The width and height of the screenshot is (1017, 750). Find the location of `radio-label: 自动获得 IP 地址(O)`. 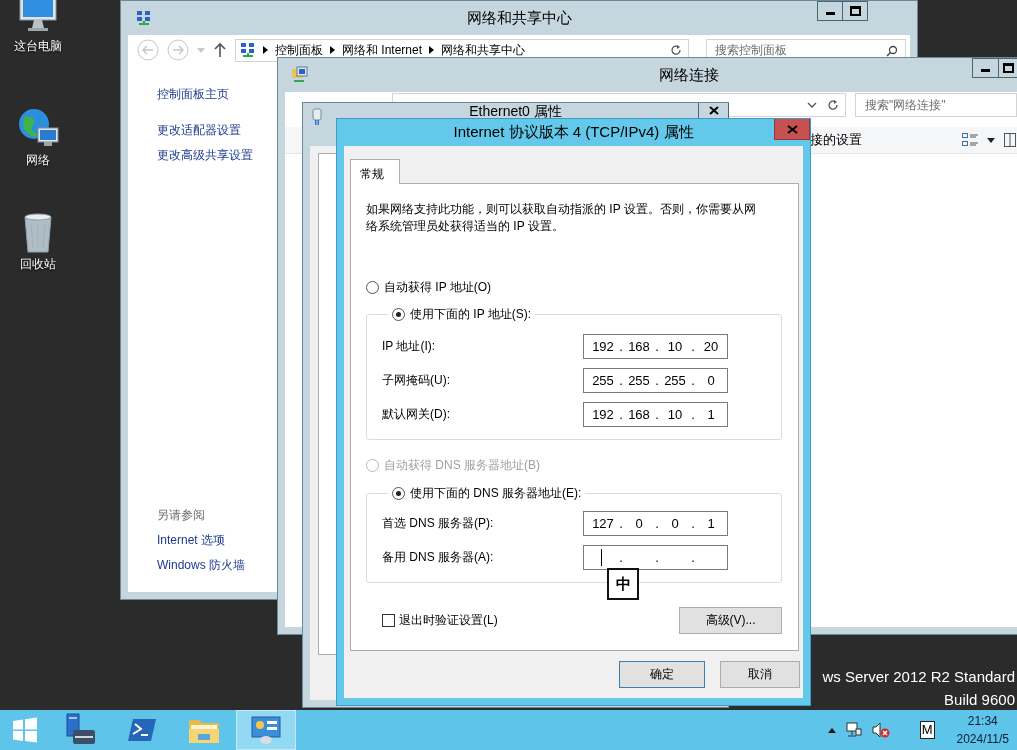

radio-label: 自动获得 IP 地址(O) is located at coordinates (438, 287).